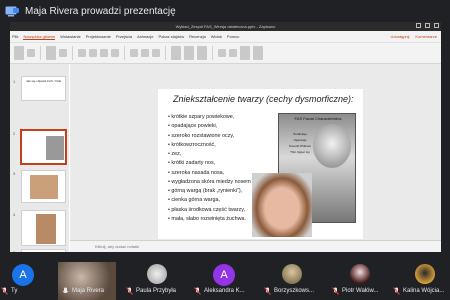  What do you see at coordinates (211, 163) in the screenshot?
I see `bullet-item: krótki zadarty nos,` at bounding box center [211, 163].